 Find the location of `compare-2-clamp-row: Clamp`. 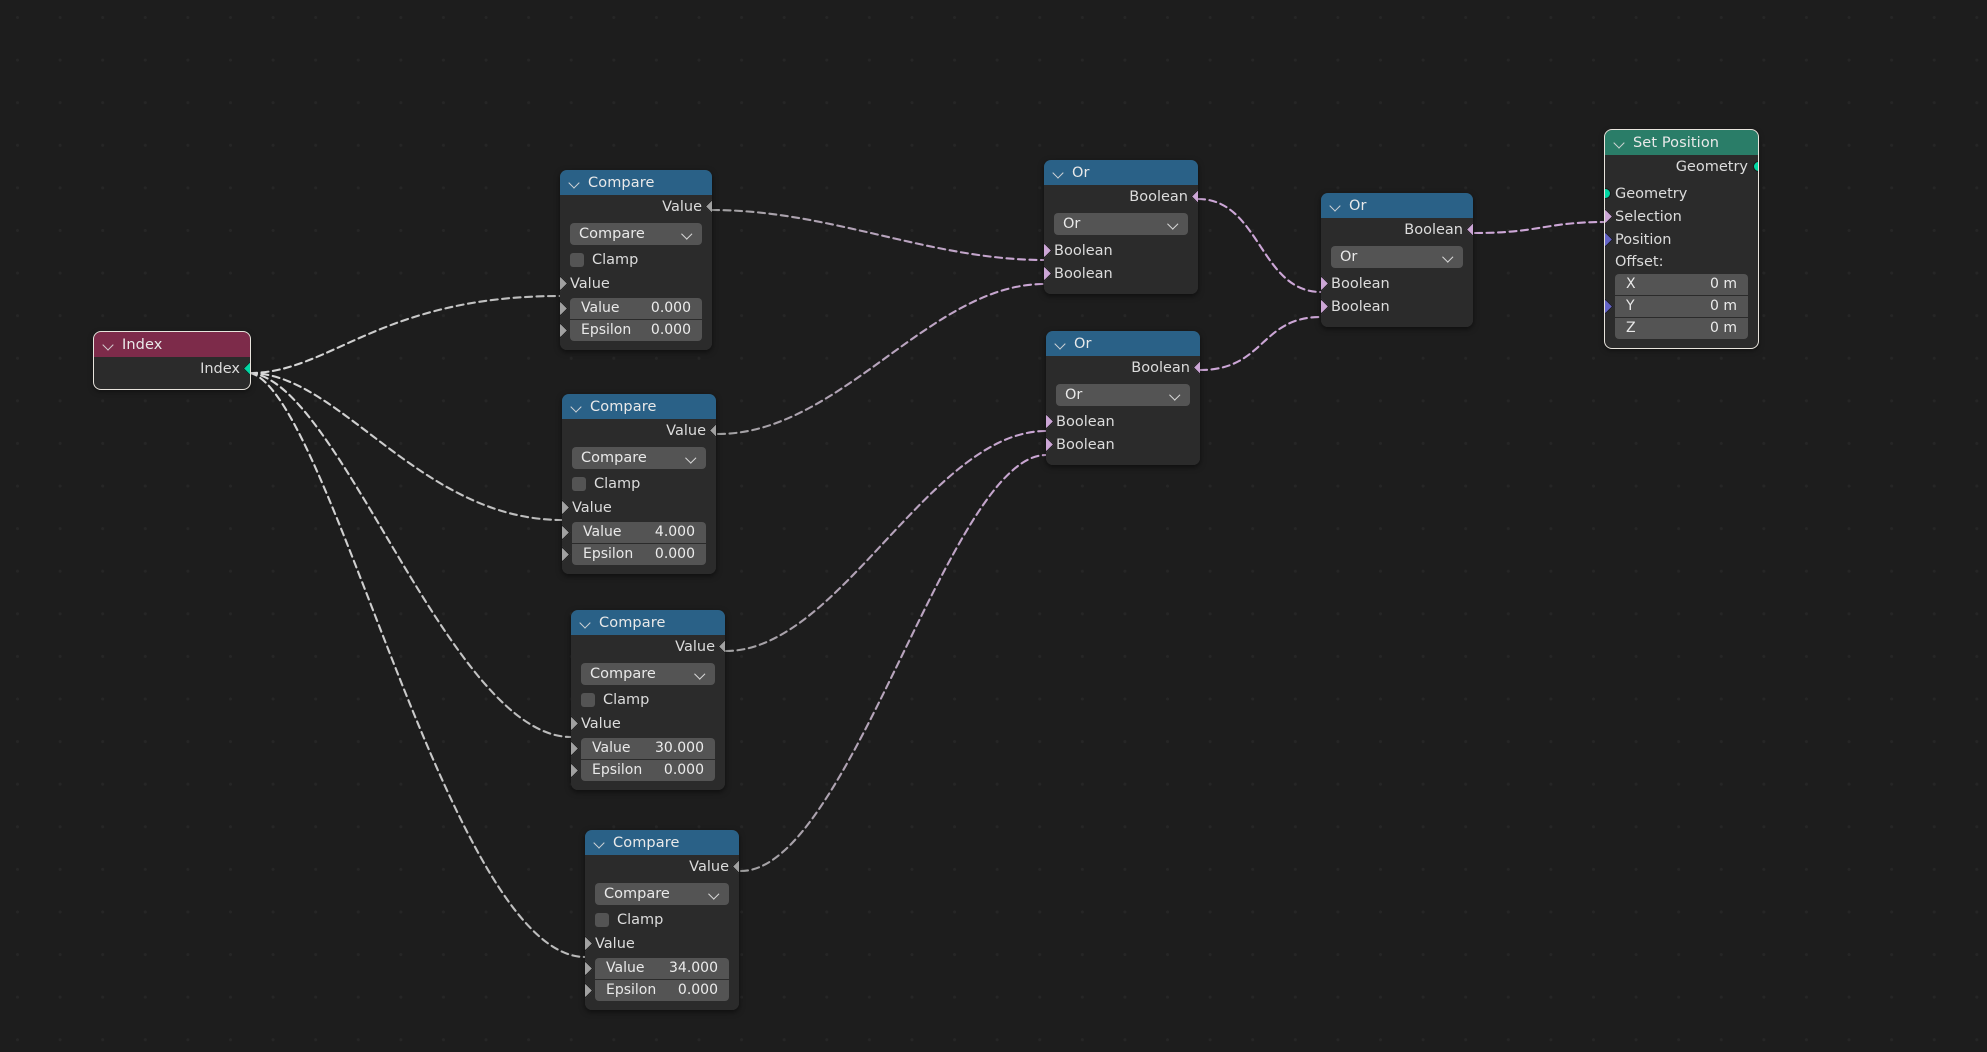

compare-2-clamp-row: Clamp is located at coordinates (639, 483).